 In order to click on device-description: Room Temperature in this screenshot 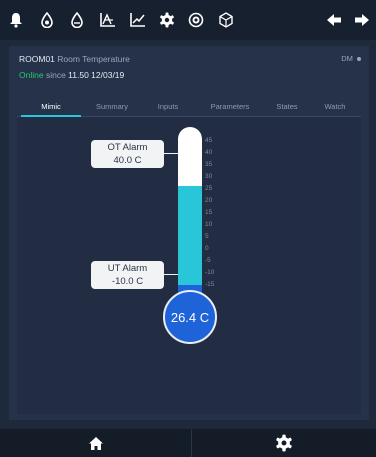, I will do `click(93, 59)`.